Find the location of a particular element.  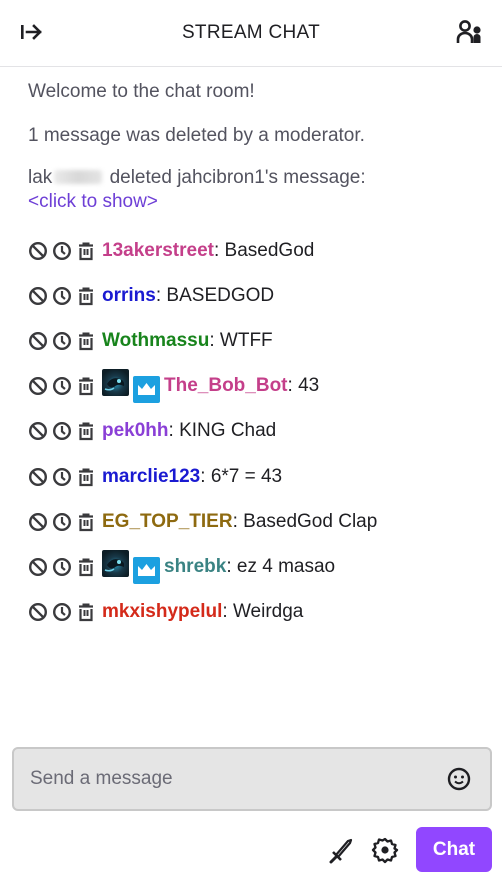

username: shrebk is located at coordinates (195, 567).